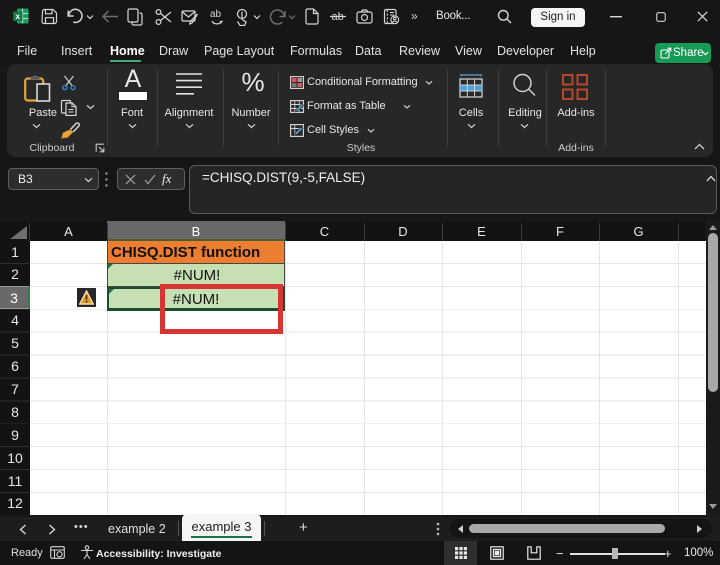  What do you see at coordinates (216, 14) in the screenshot?
I see `svg-text: ab` at bounding box center [216, 14].